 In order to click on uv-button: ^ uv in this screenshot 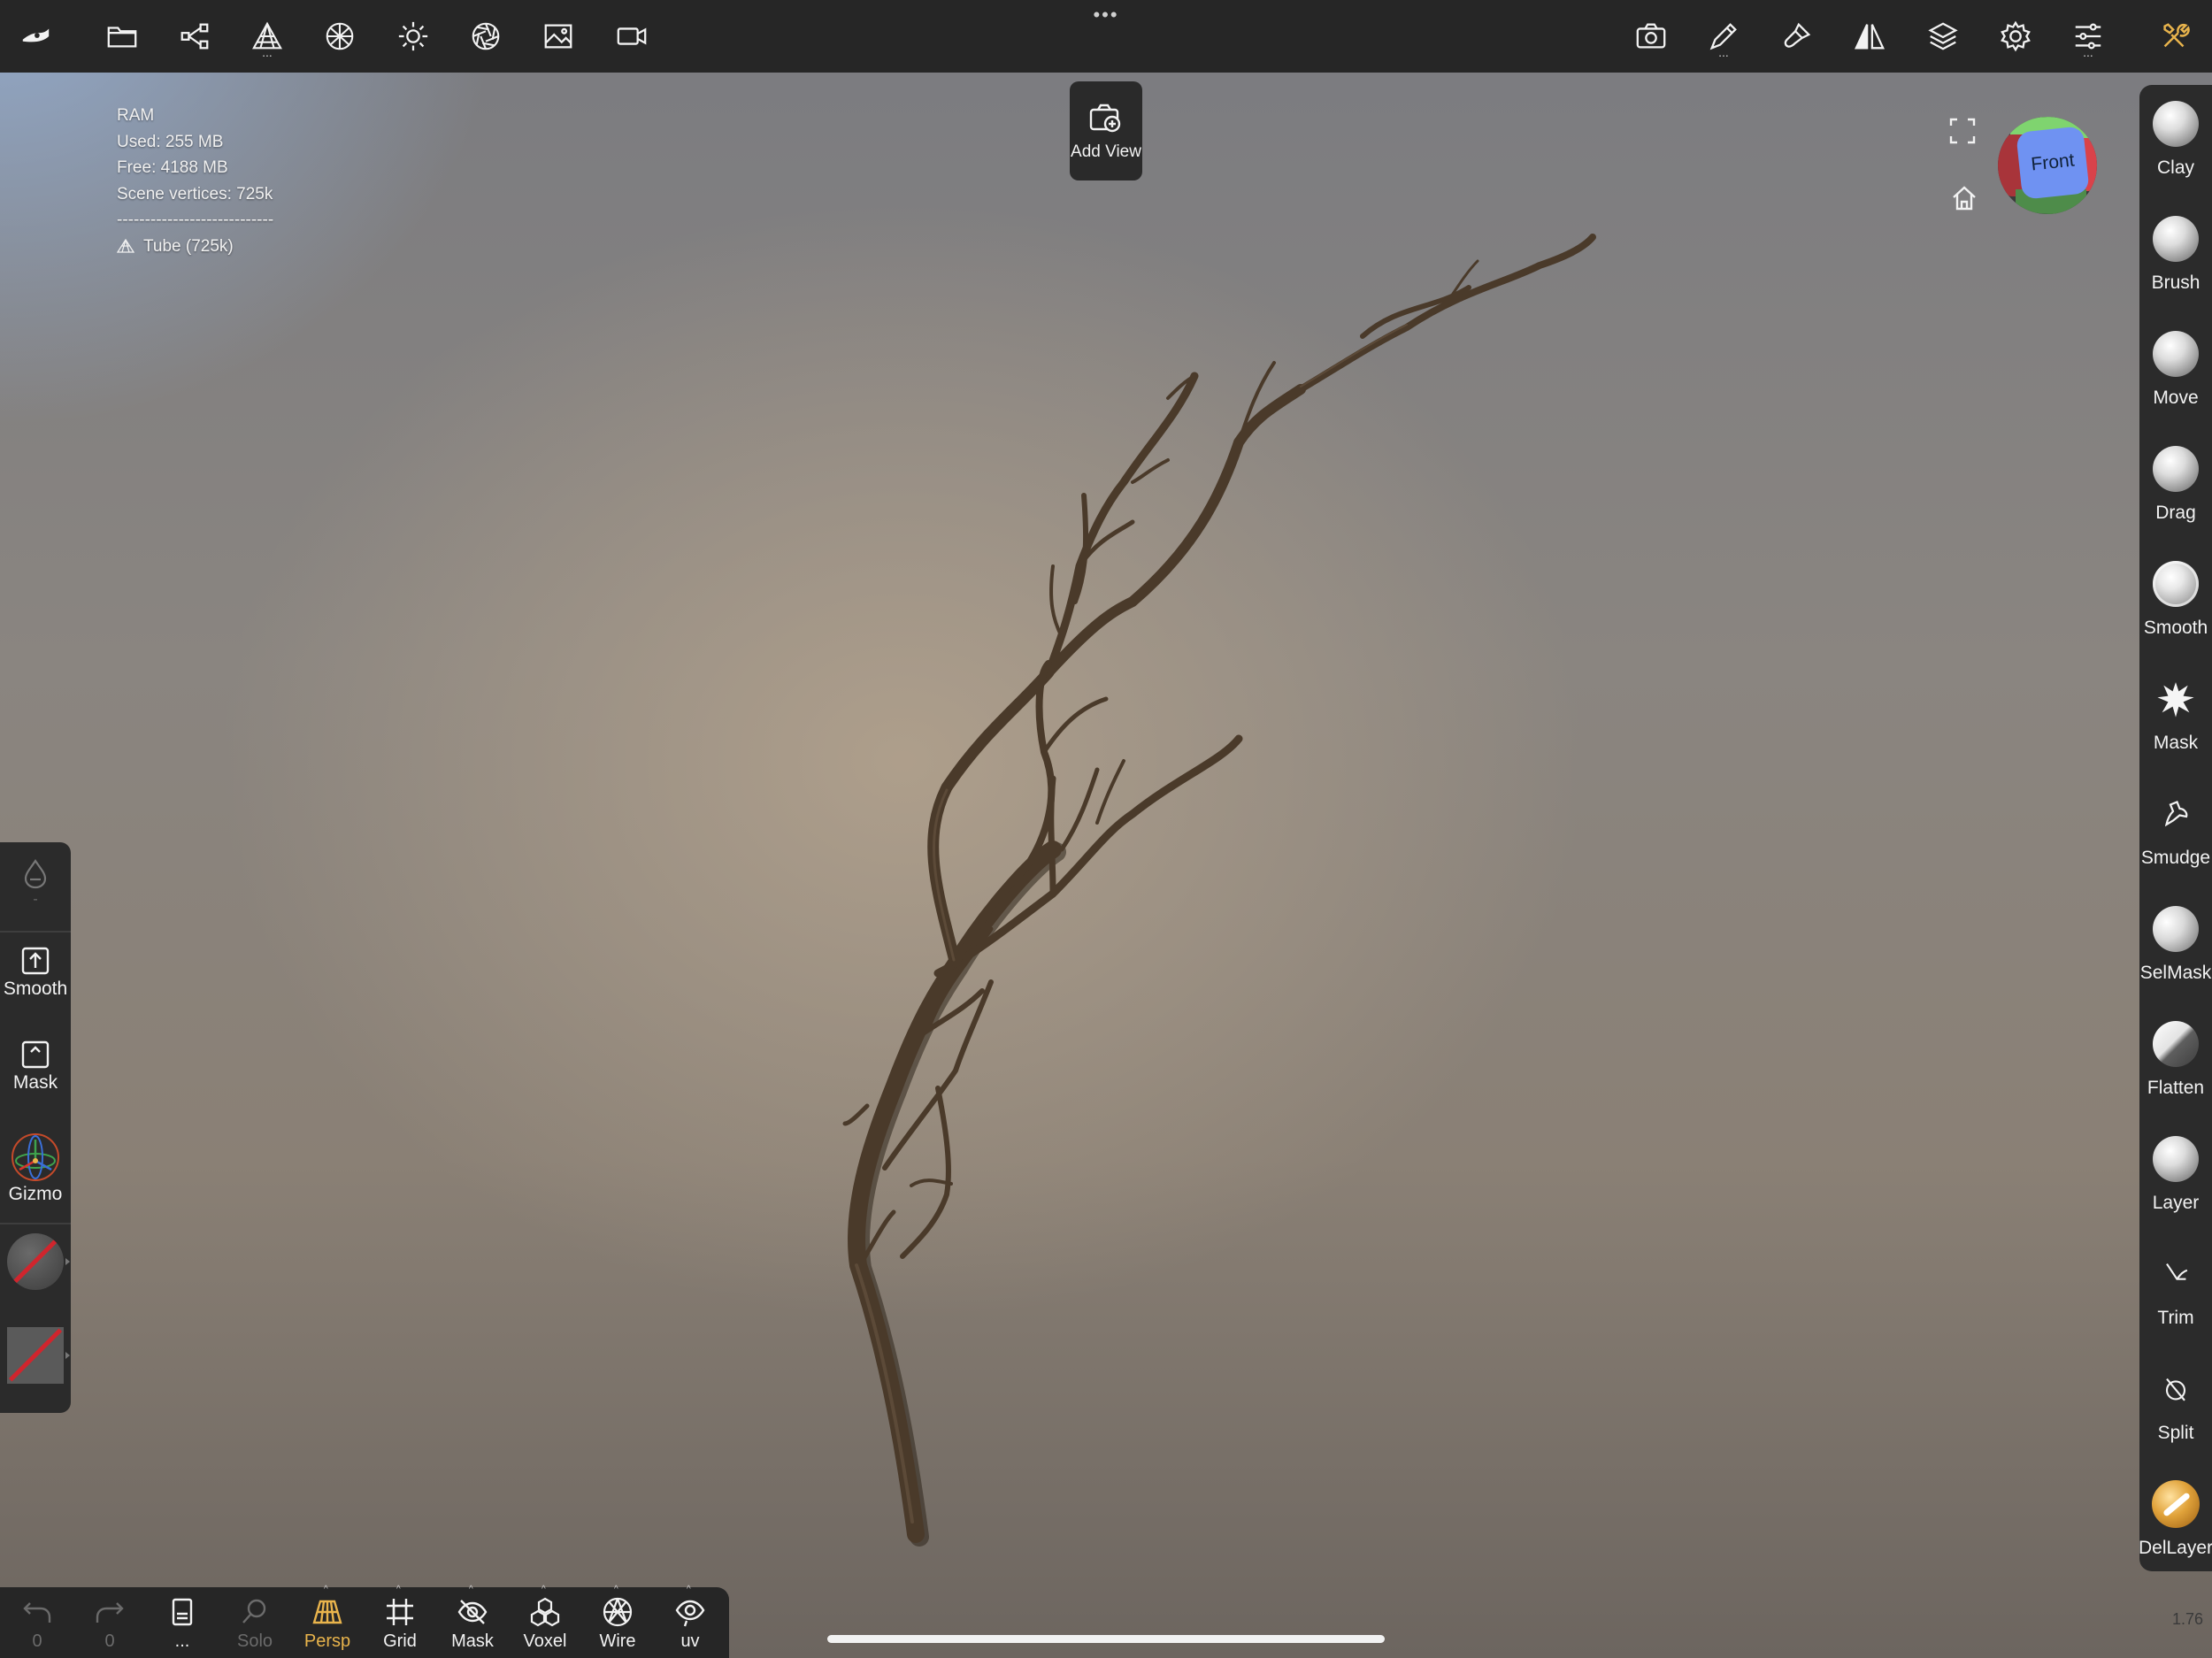, I will do `click(691, 1622)`.